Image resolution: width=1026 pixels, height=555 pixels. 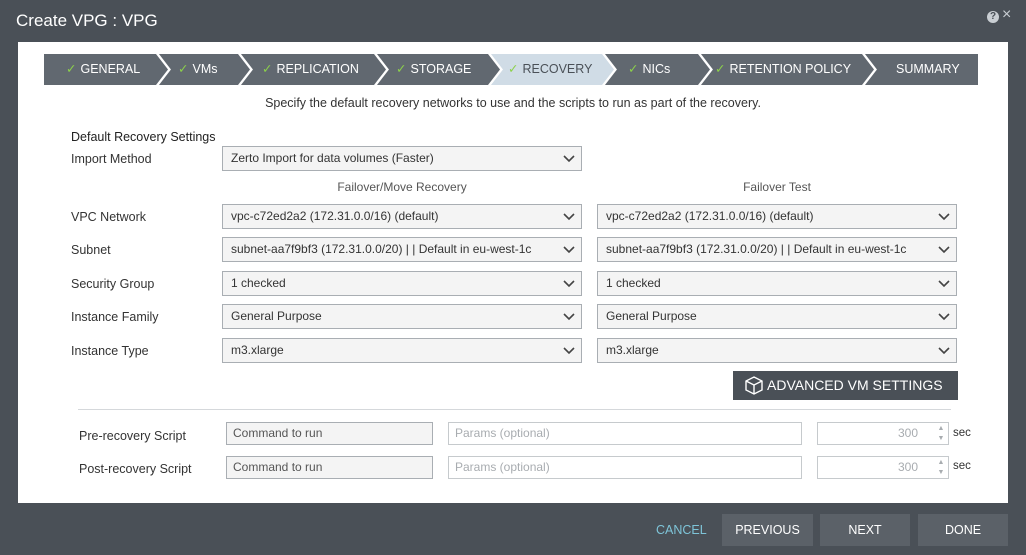 I want to click on step-label: SUMMARY, so click(x=928, y=69).